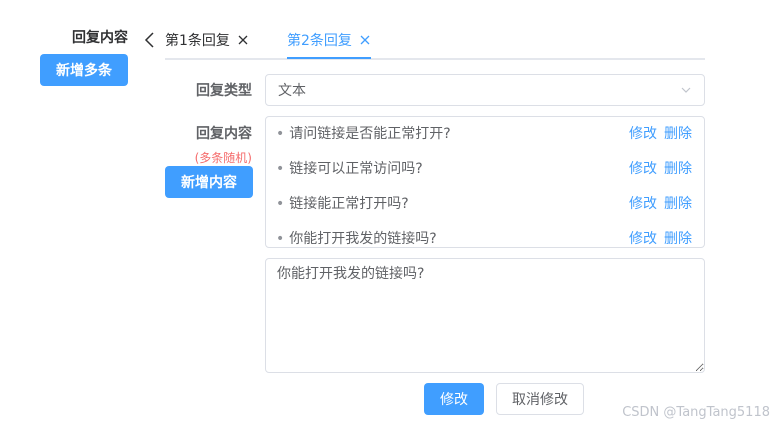 This screenshot has width=784, height=429. Describe the element at coordinates (209, 182) in the screenshot. I see `add-content-button: 新增内容` at that location.